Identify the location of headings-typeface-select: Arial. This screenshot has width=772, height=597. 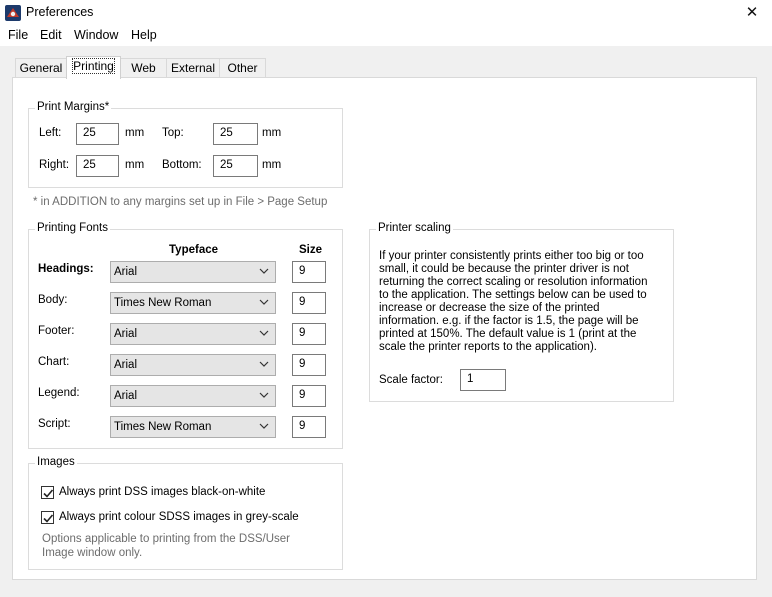
(193, 272).